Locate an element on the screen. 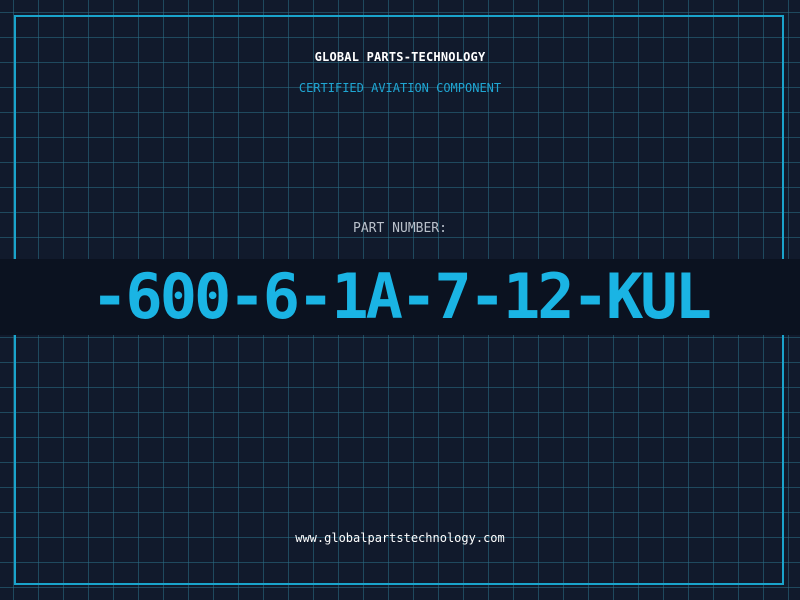 This screenshot has height=600, width=800. website-url: www.globalpartstechnology.com is located at coordinates (400, 538).